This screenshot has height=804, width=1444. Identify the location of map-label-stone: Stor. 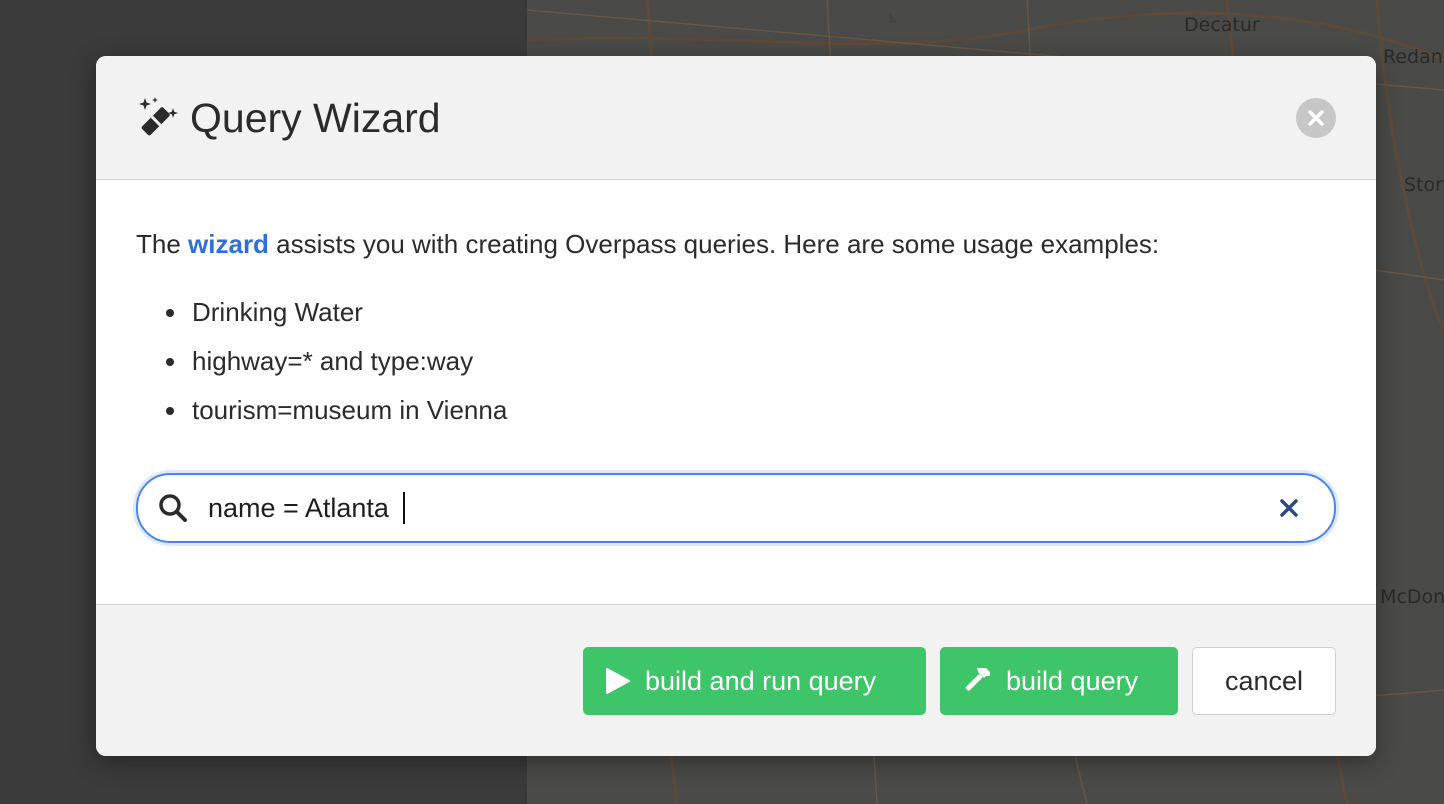
(1423, 185).